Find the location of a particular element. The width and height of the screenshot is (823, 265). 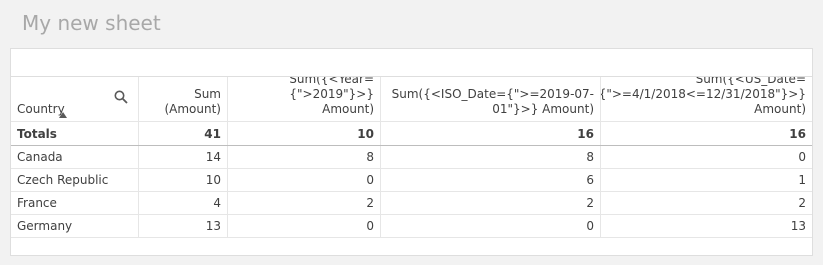

column-header-label: Sum({<Year={">2019"}>} Amount) is located at coordinates (331, 96).